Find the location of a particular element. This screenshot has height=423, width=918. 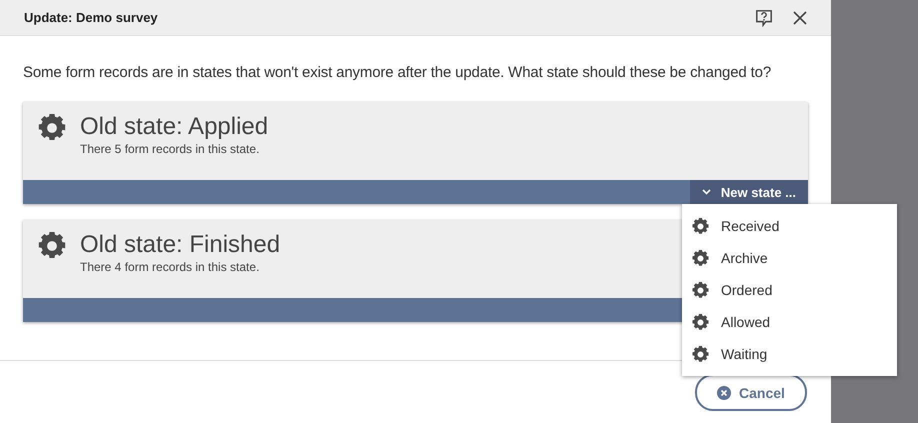

menu-item: Allowed is located at coordinates (789, 322).